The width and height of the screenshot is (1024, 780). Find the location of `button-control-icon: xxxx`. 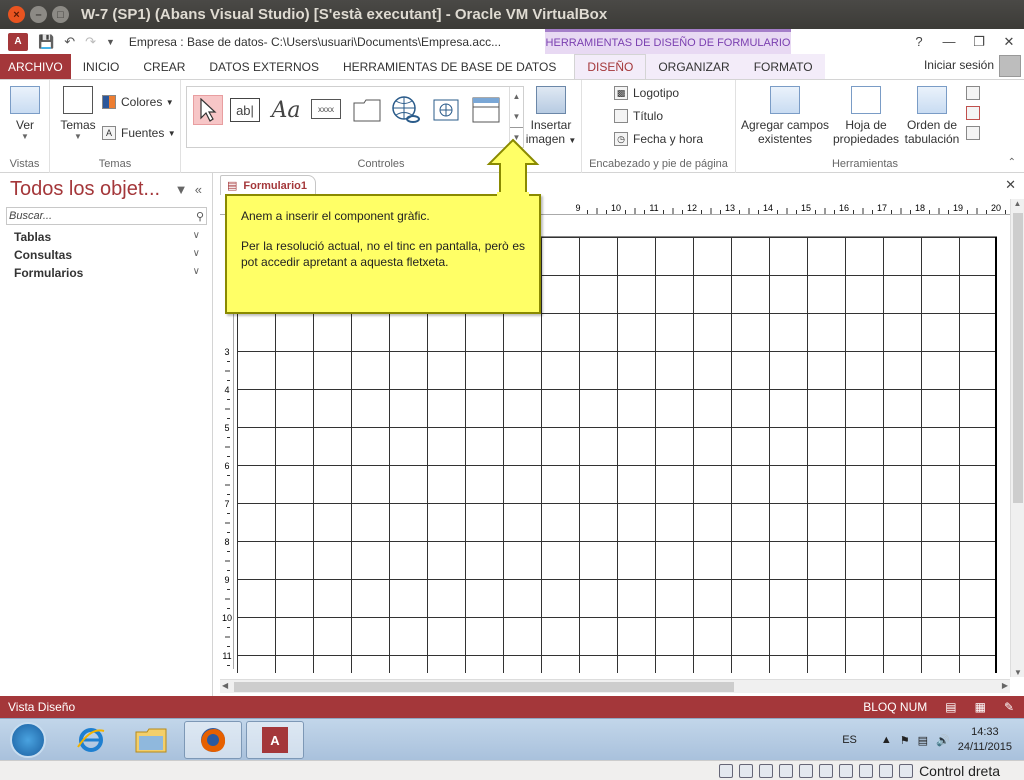

button-control-icon: xxxx is located at coordinates (326, 109).